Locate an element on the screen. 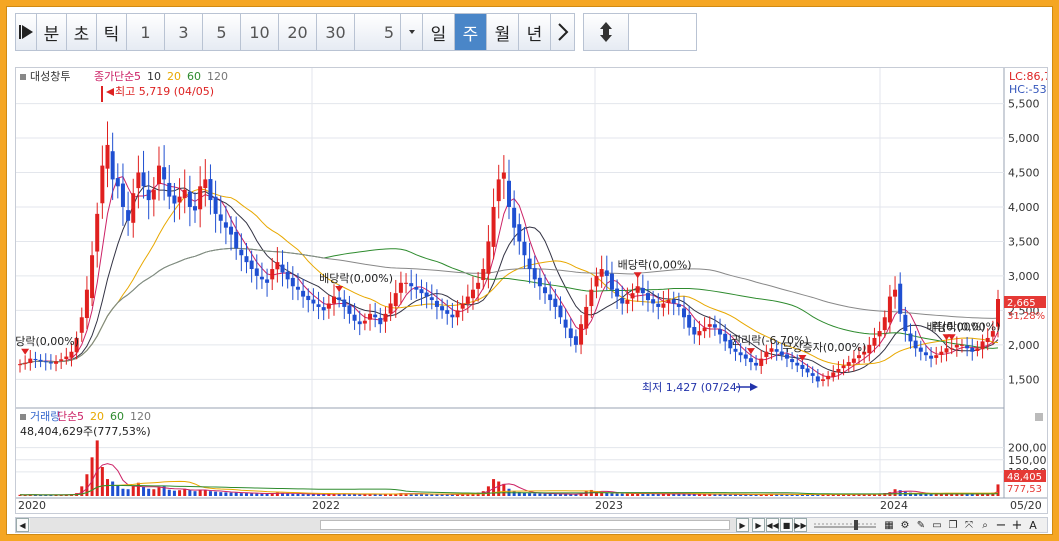  x-label-last-date: 05/20 is located at coordinates (1026, 505).